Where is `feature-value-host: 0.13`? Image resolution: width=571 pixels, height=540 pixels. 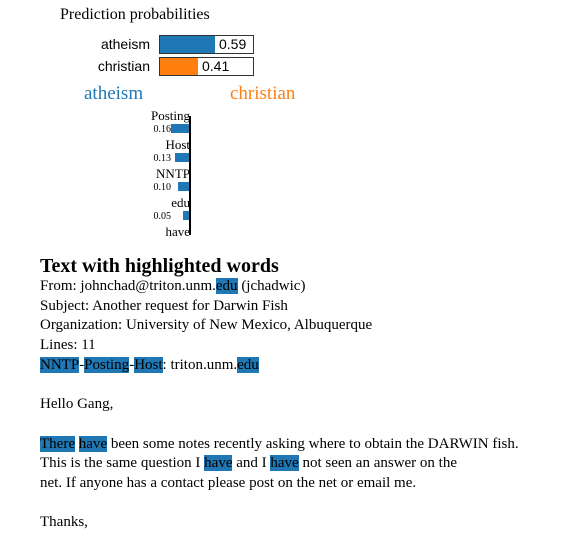 feature-value-host: 0.13 is located at coordinates (162, 158).